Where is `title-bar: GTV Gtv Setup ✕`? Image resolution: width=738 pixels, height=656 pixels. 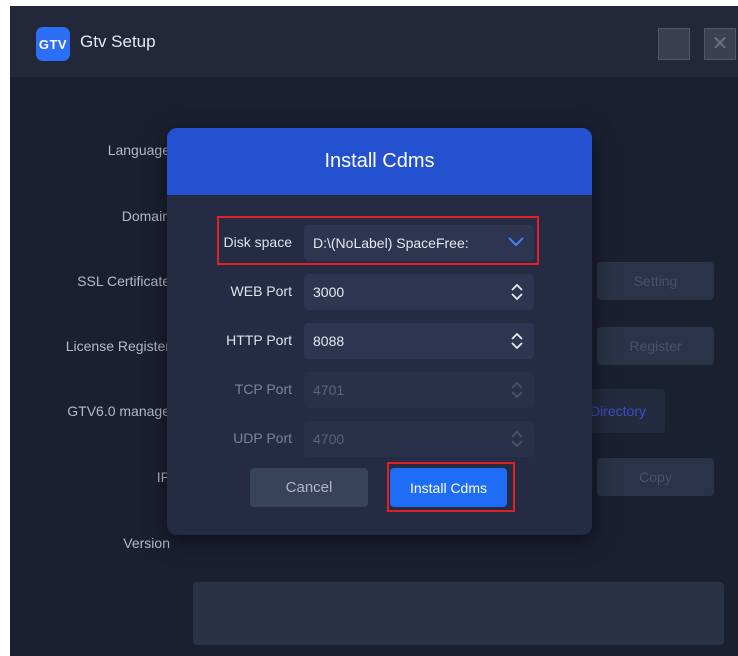
title-bar: GTV Gtv Setup ✕ is located at coordinates (374, 41).